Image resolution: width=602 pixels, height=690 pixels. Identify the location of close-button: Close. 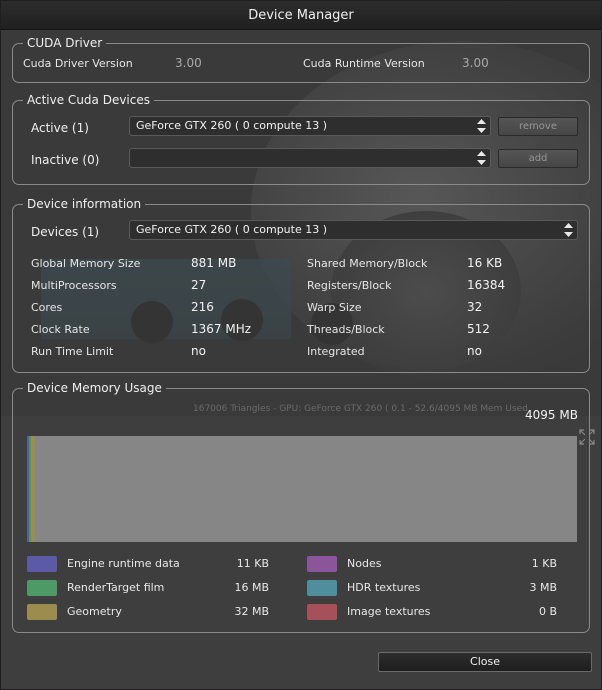
(485, 662).